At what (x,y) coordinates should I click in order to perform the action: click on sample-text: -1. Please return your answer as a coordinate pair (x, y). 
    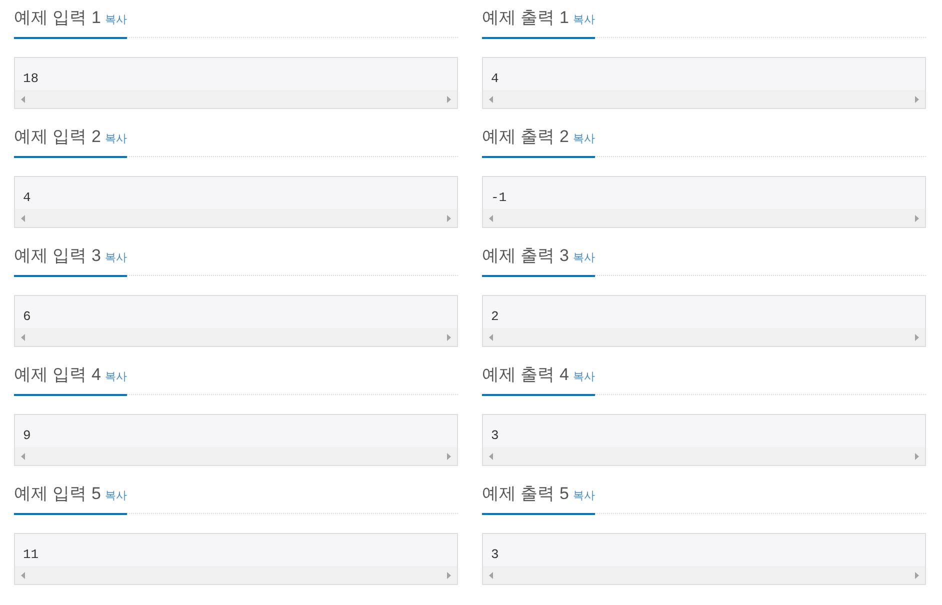
    Looking at the image, I should click on (499, 197).